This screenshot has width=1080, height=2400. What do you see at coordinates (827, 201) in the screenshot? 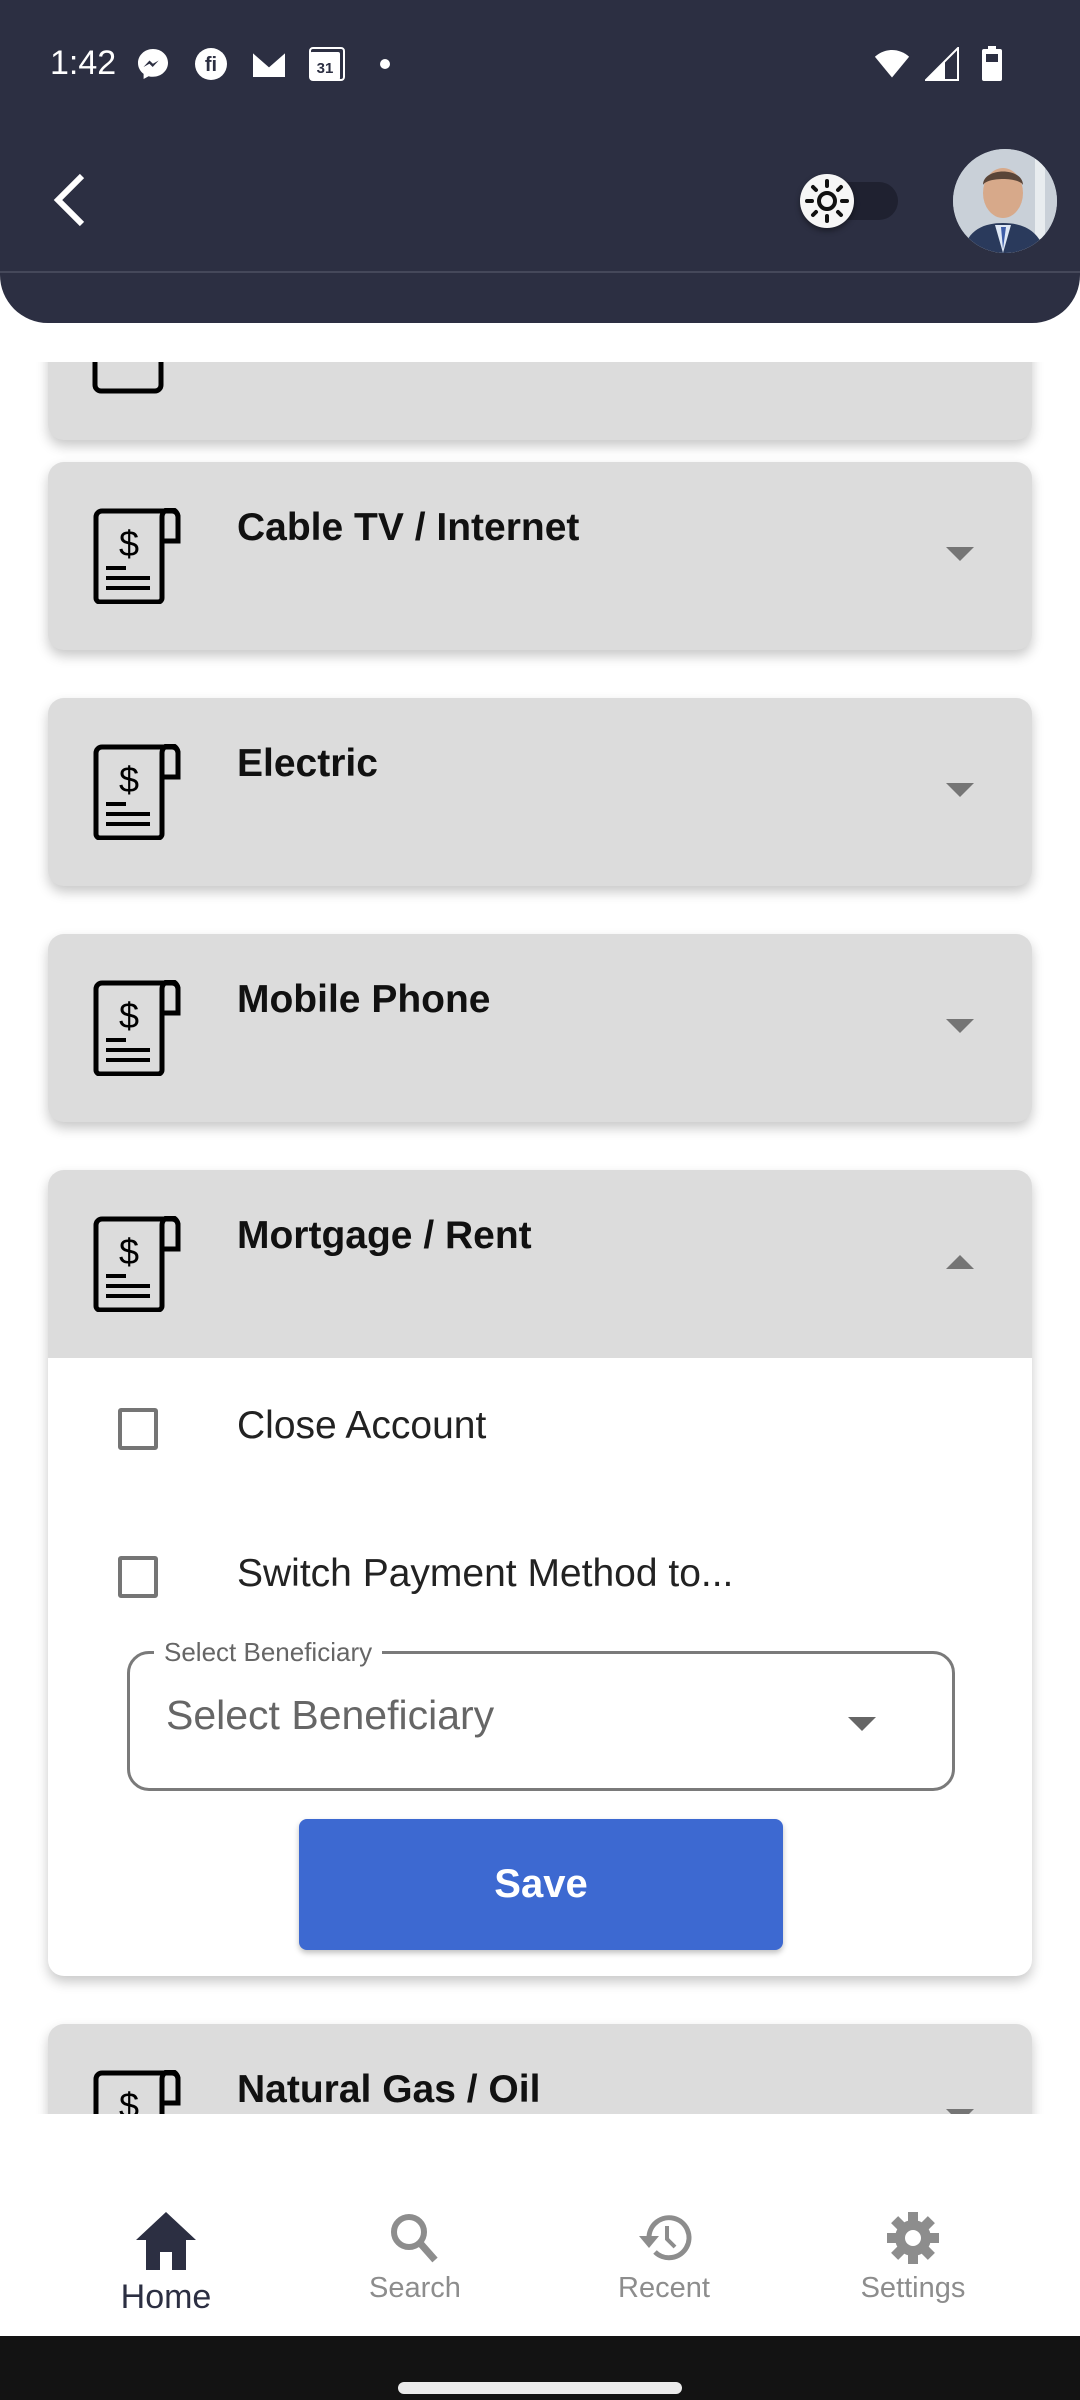
I see `sun-icon` at bounding box center [827, 201].